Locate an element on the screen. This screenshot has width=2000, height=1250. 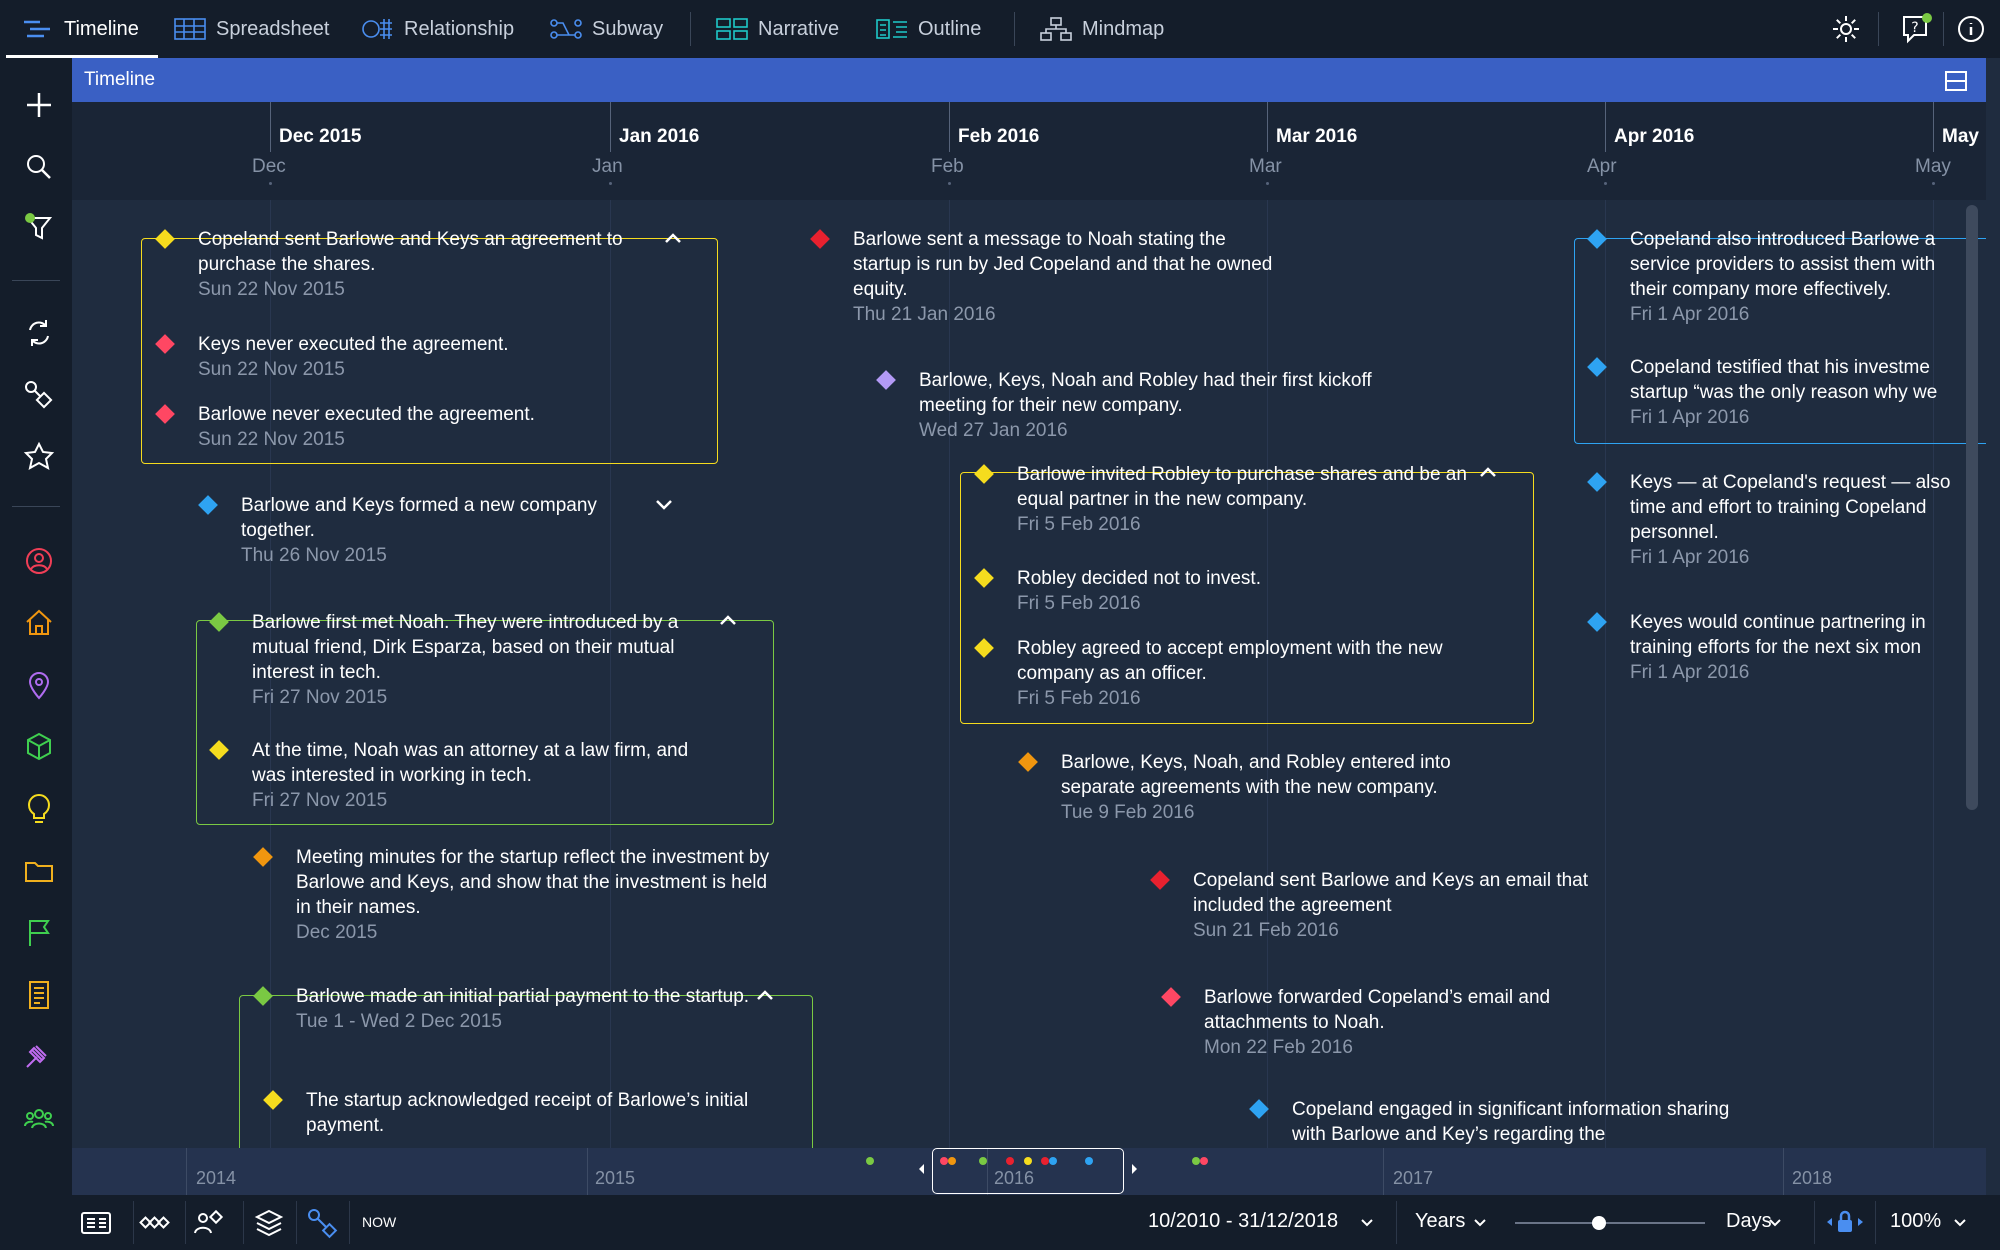
vertical-scrollbar-thumb is located at coordinates (1972, 507).